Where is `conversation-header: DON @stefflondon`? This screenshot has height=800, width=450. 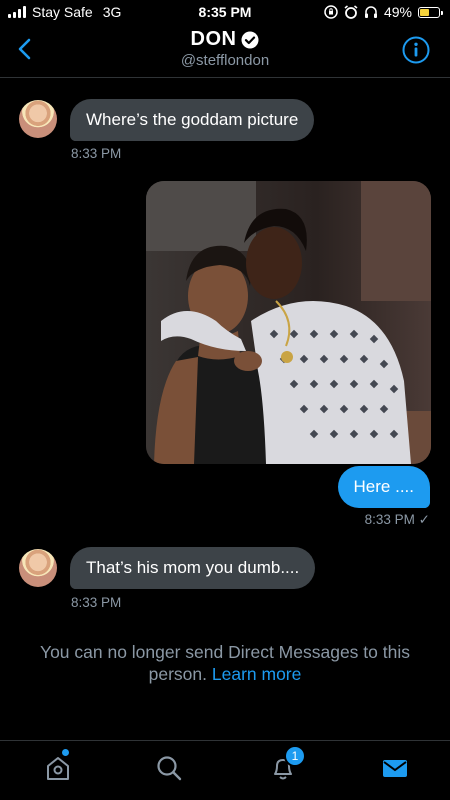 conversation-header: DON @stefflondon is located at coordinates (225, 51).